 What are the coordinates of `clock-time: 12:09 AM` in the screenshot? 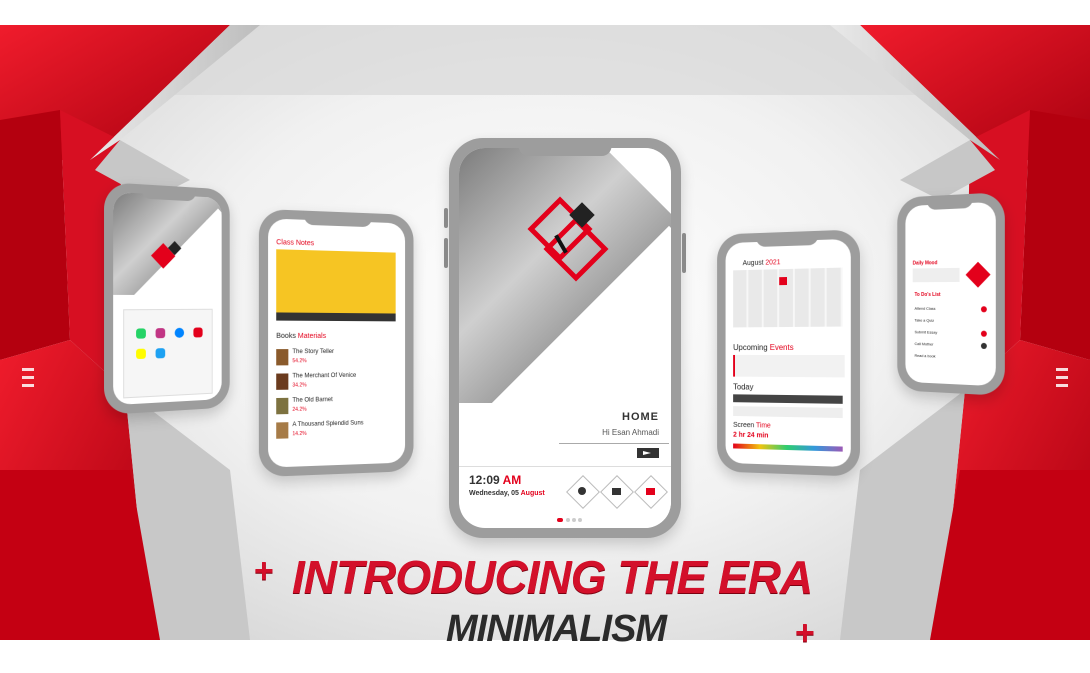 It's located at (495, 480).